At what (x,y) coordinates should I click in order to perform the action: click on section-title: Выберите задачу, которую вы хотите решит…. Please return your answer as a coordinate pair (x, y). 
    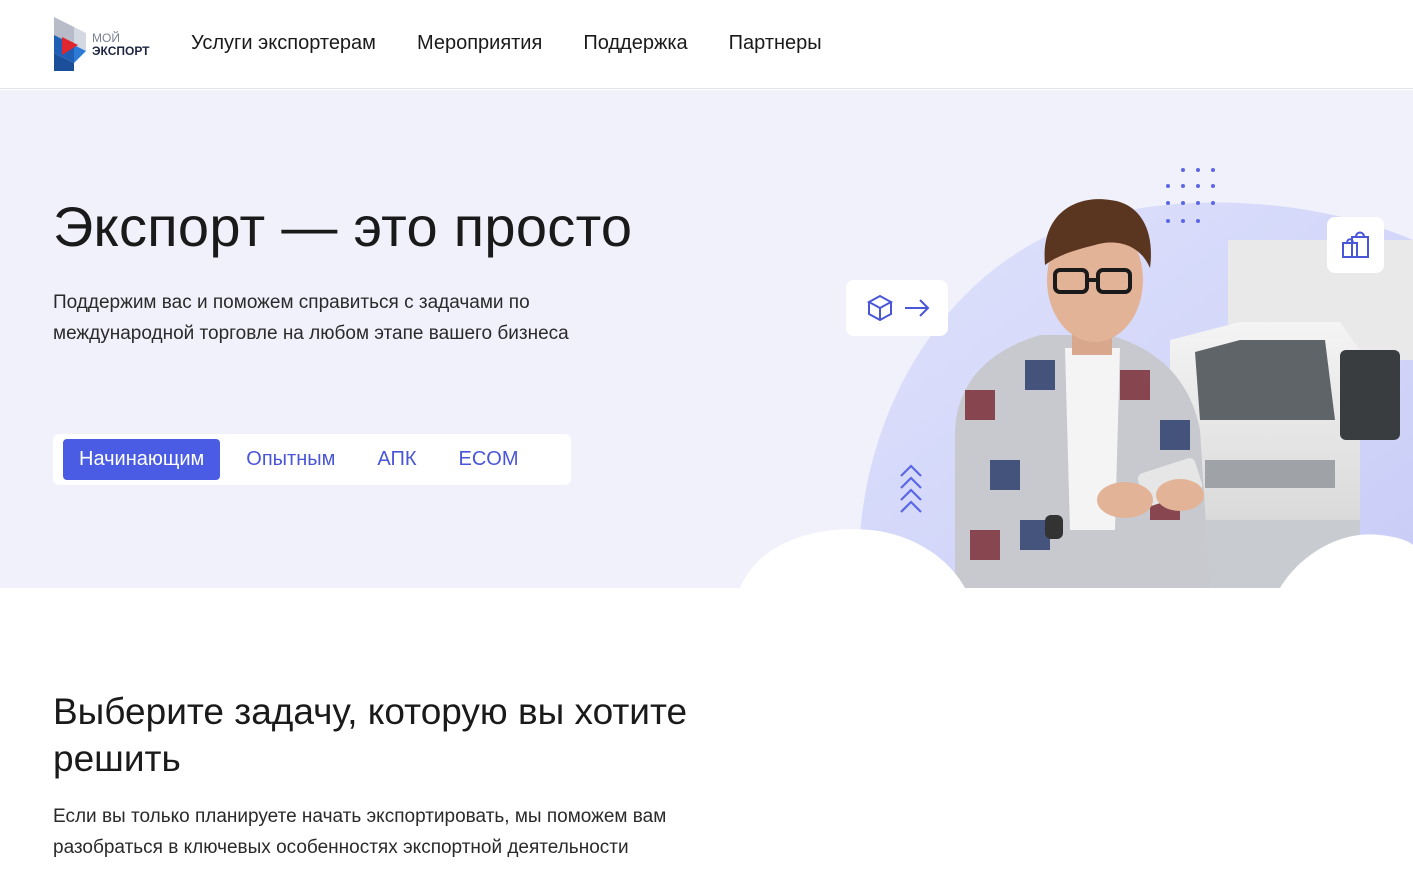
    Looking at the image, I should click on (370, 735).